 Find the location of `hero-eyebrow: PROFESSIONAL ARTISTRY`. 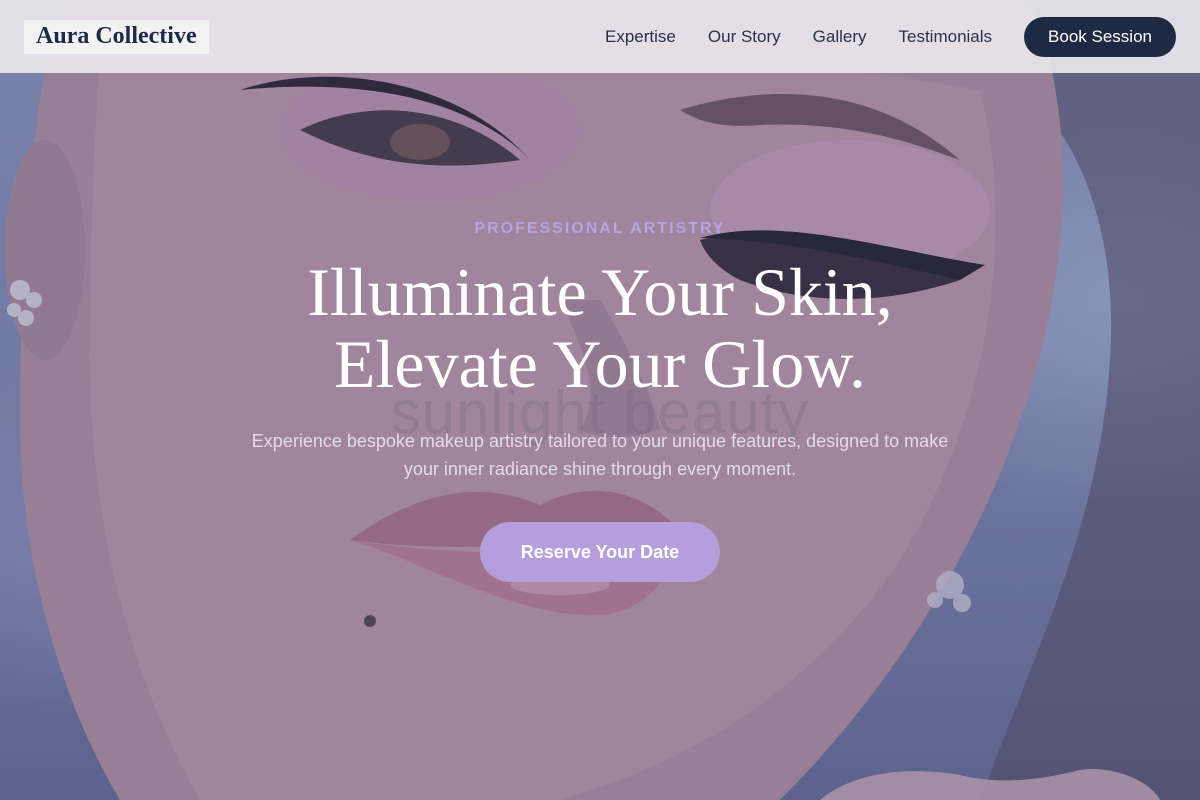

hero-eyebrow: PROFESSIONAL ARTISTRY is located at coordinates (600, 228).